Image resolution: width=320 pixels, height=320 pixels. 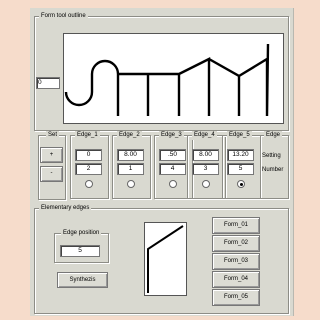 What do you see at coordinates (239, 135) in the screenshot?
I see `edge-label-5: Edge_5` at bounding box center [239, 135].